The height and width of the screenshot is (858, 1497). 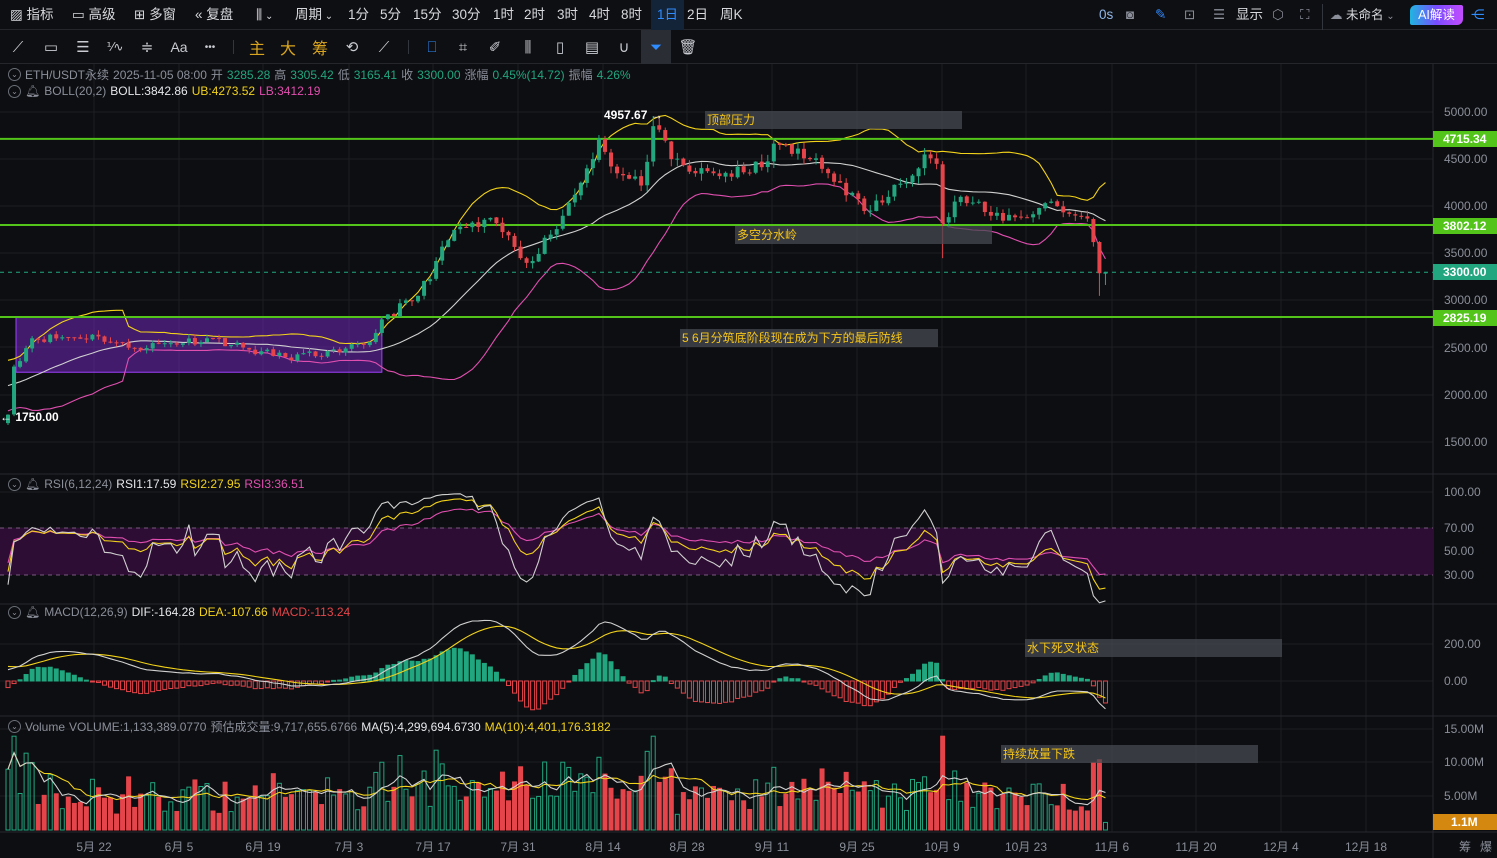 I want to click on parallel-channel-icon: ≑, so click(x=147, y=47).